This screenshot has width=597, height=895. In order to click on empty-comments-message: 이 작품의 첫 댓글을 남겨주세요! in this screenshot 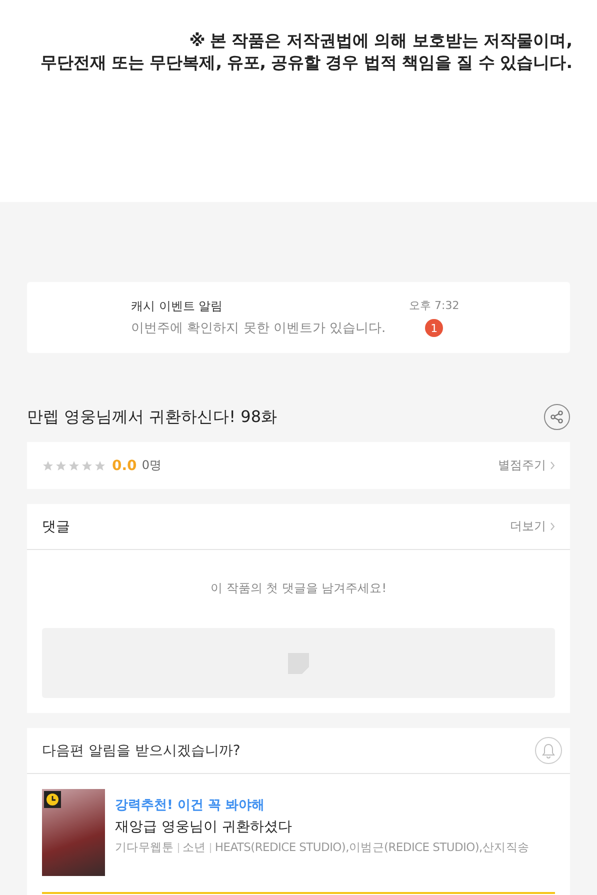, I will do `click(298, 588)`.